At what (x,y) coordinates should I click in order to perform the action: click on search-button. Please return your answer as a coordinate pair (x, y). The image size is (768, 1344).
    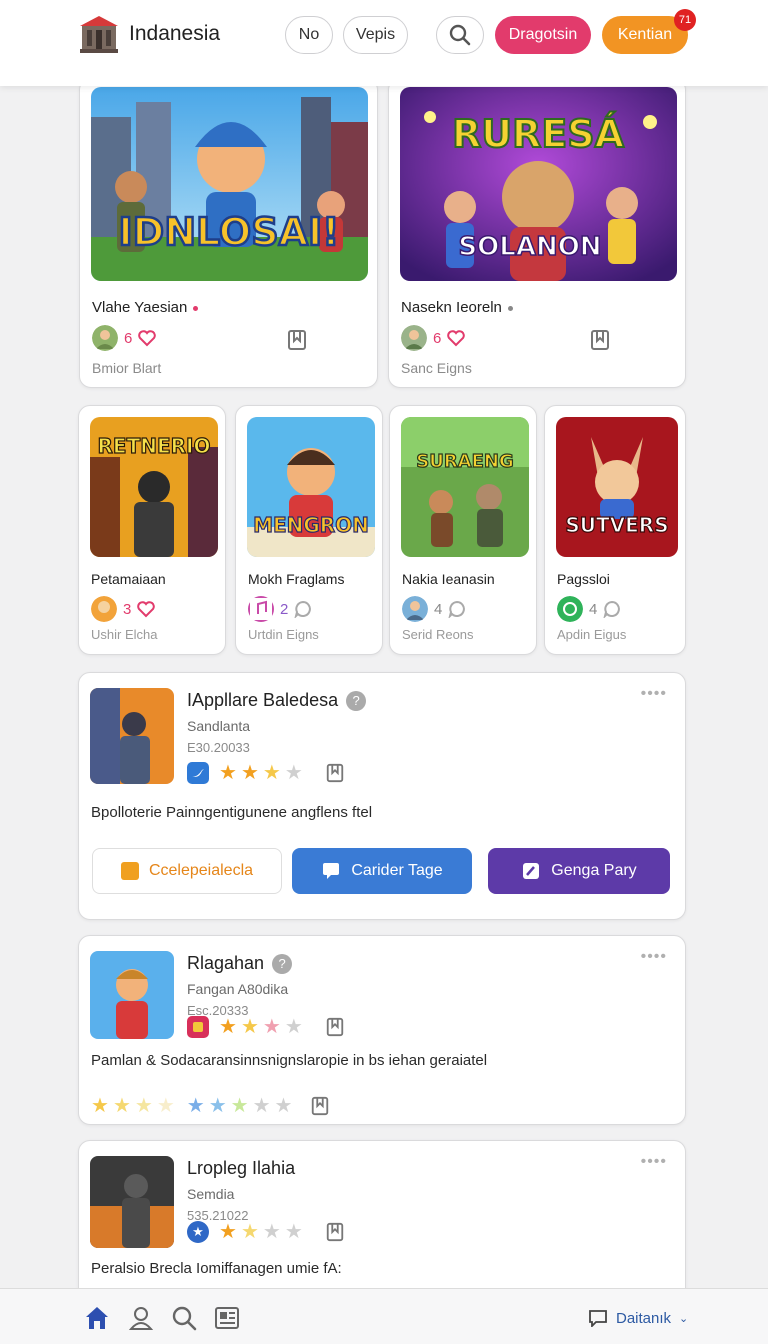
    Looking at the image, I should click on (460, 35).